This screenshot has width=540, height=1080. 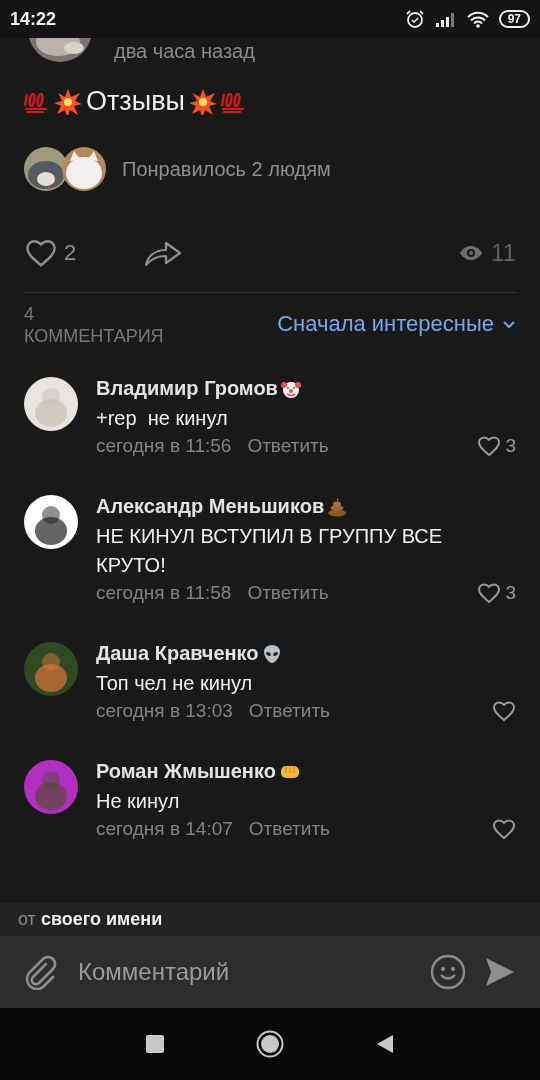 What do you see at coordinates (500, 972) in the screenshot?
I see `send-icon` at bounding box center [500, 972].